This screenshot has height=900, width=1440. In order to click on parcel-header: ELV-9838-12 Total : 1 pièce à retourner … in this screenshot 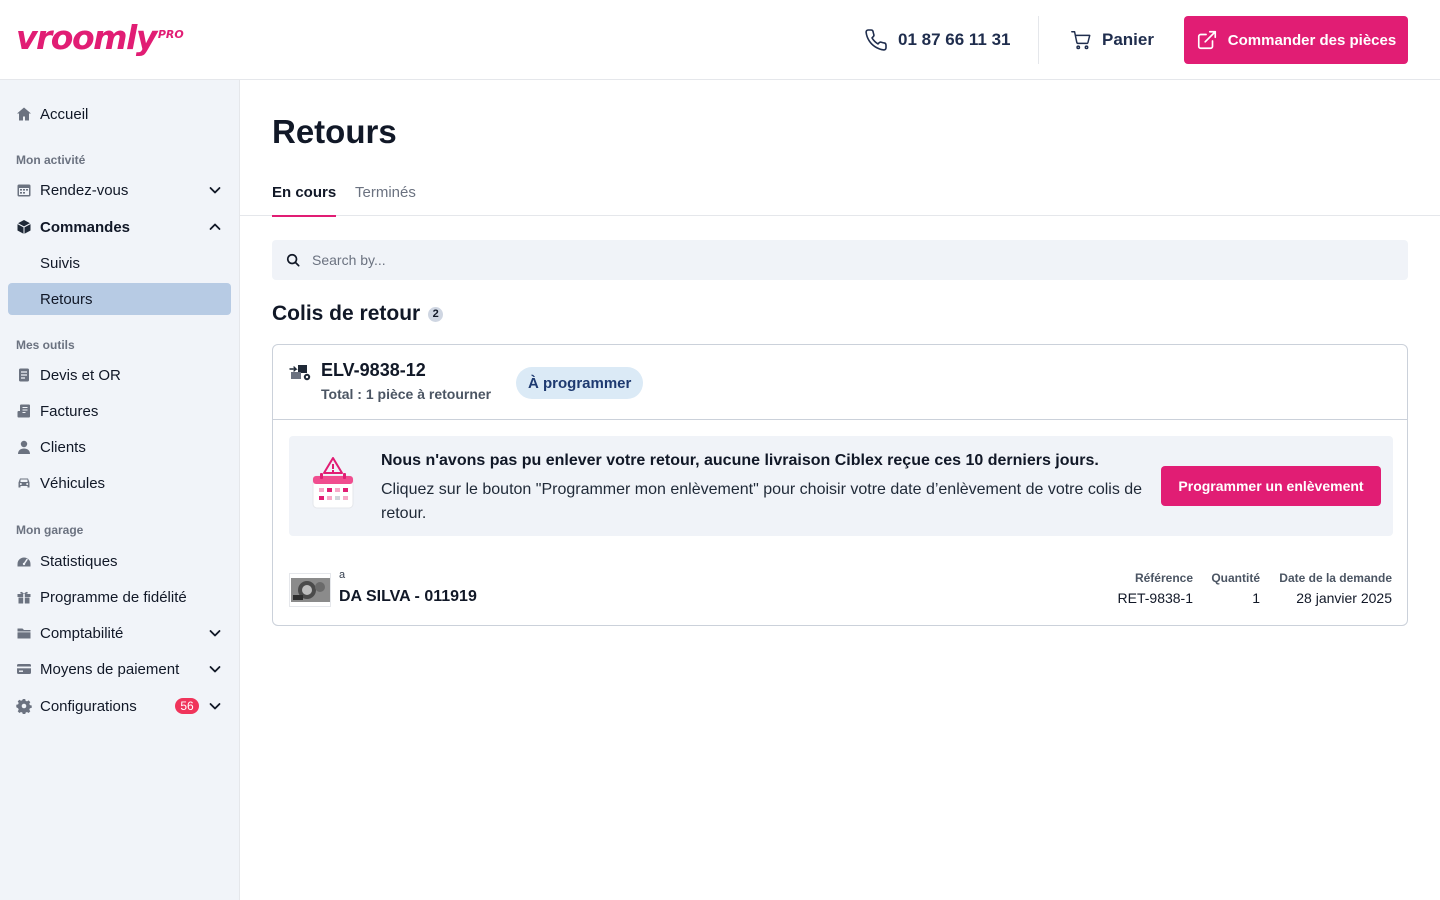, I will do `click(840, 382)`.